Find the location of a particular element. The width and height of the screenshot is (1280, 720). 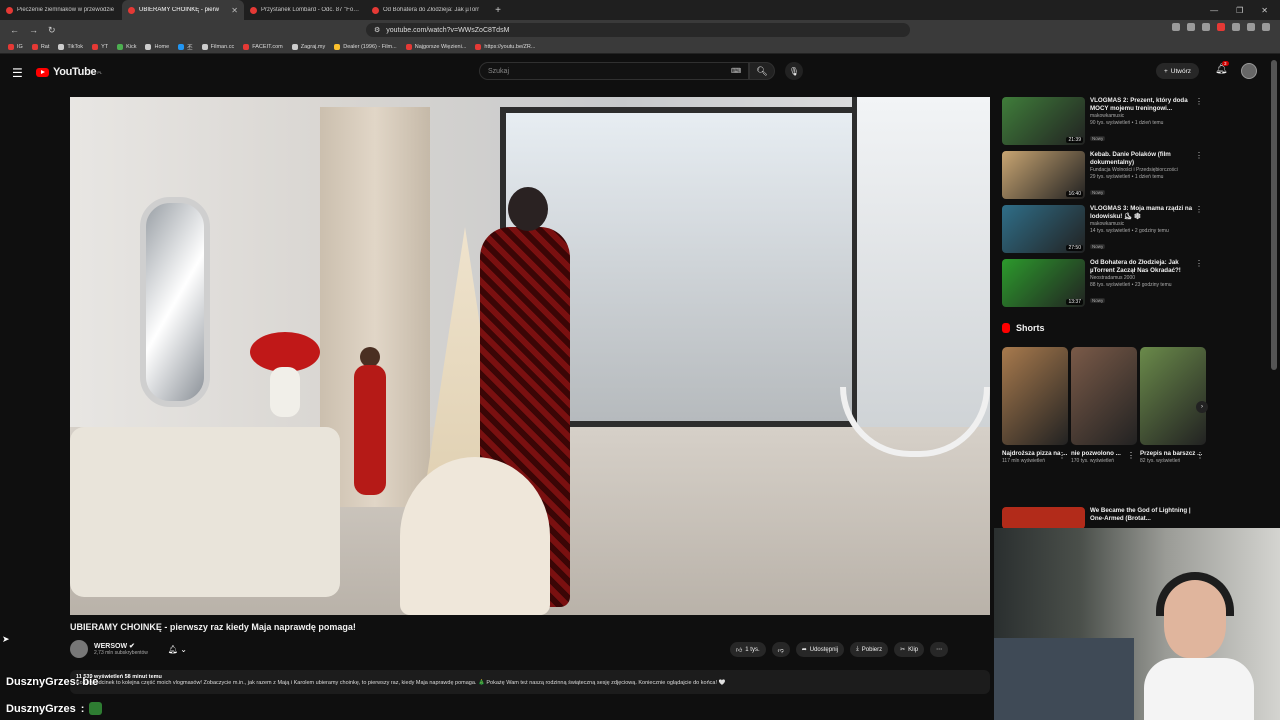

voice-search-button: 🎙︎ is located at coordinates (794, 71).